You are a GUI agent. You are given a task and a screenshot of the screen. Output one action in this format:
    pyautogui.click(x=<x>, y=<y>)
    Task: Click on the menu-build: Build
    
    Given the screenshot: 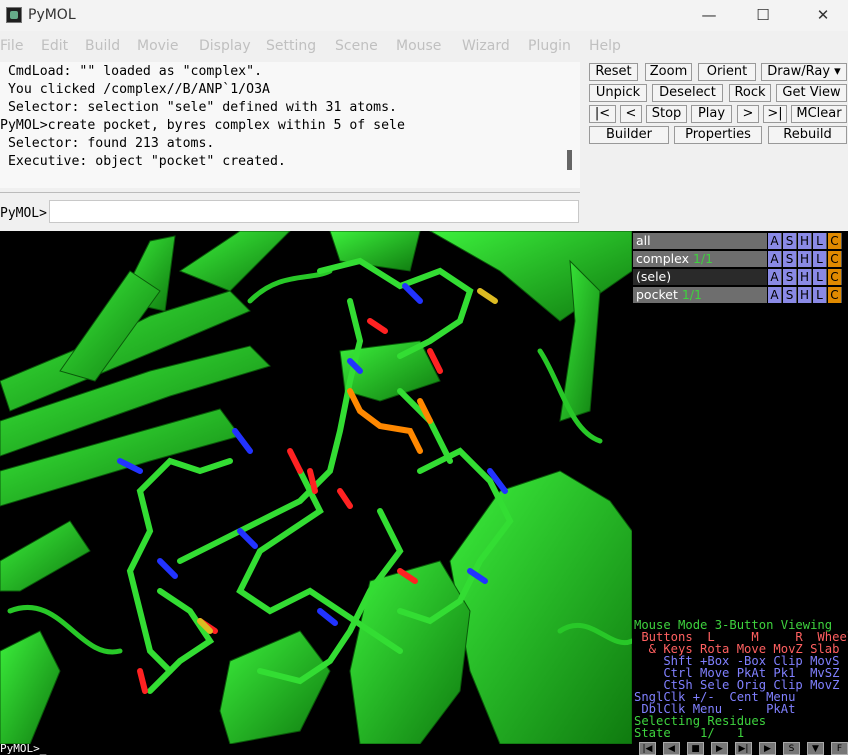 What is the action you would take?
    pyautogui.click(x=102, y=46)
    